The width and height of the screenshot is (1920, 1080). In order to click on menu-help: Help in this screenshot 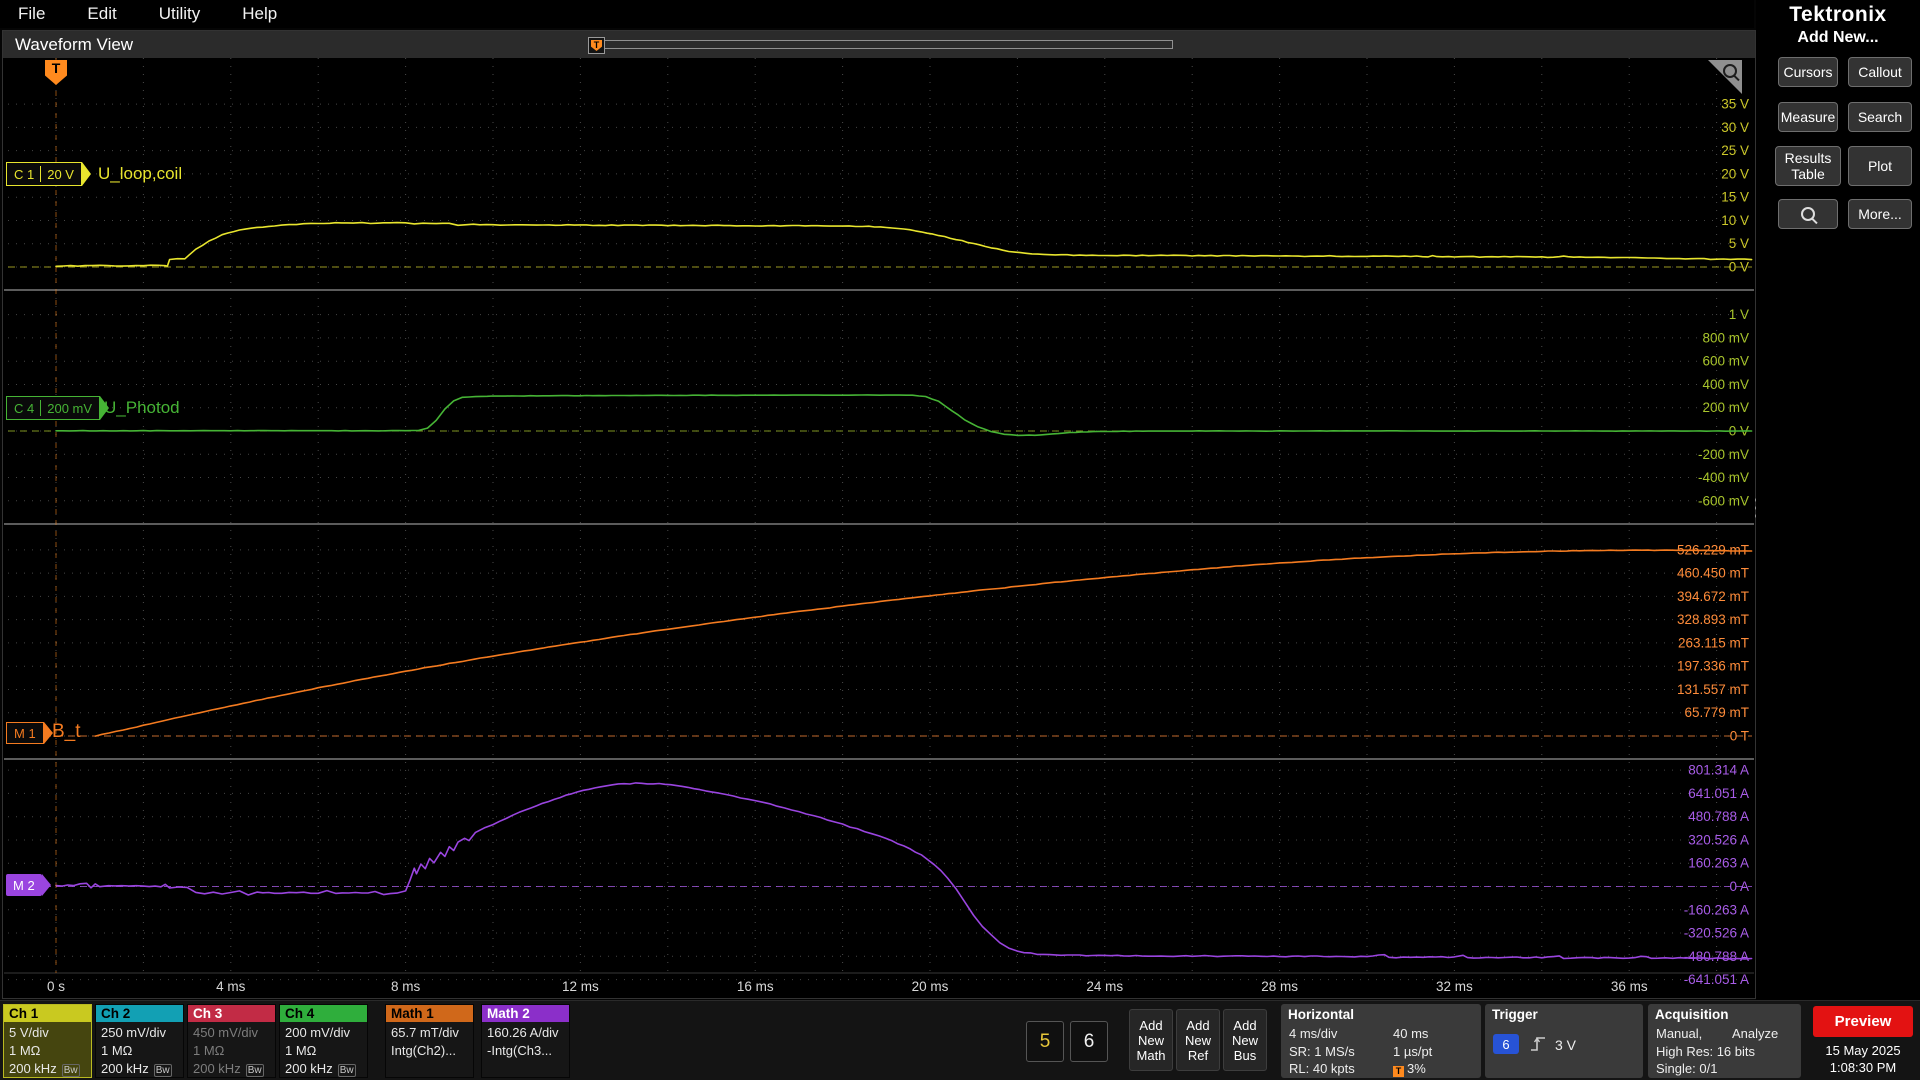, I will do `click(259, 14)`.